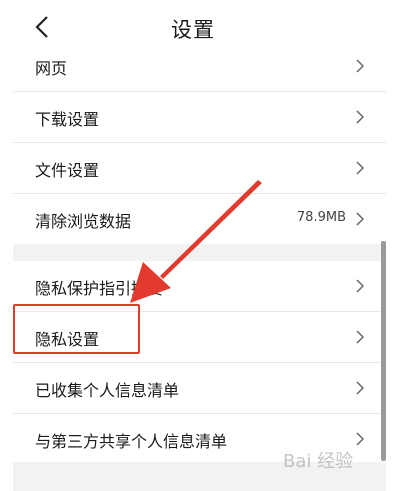 Image resolution: width=402 pixels, height=491 pixels. I want to click on settings-item-label: 清除浏览数据, so click(83, 221).